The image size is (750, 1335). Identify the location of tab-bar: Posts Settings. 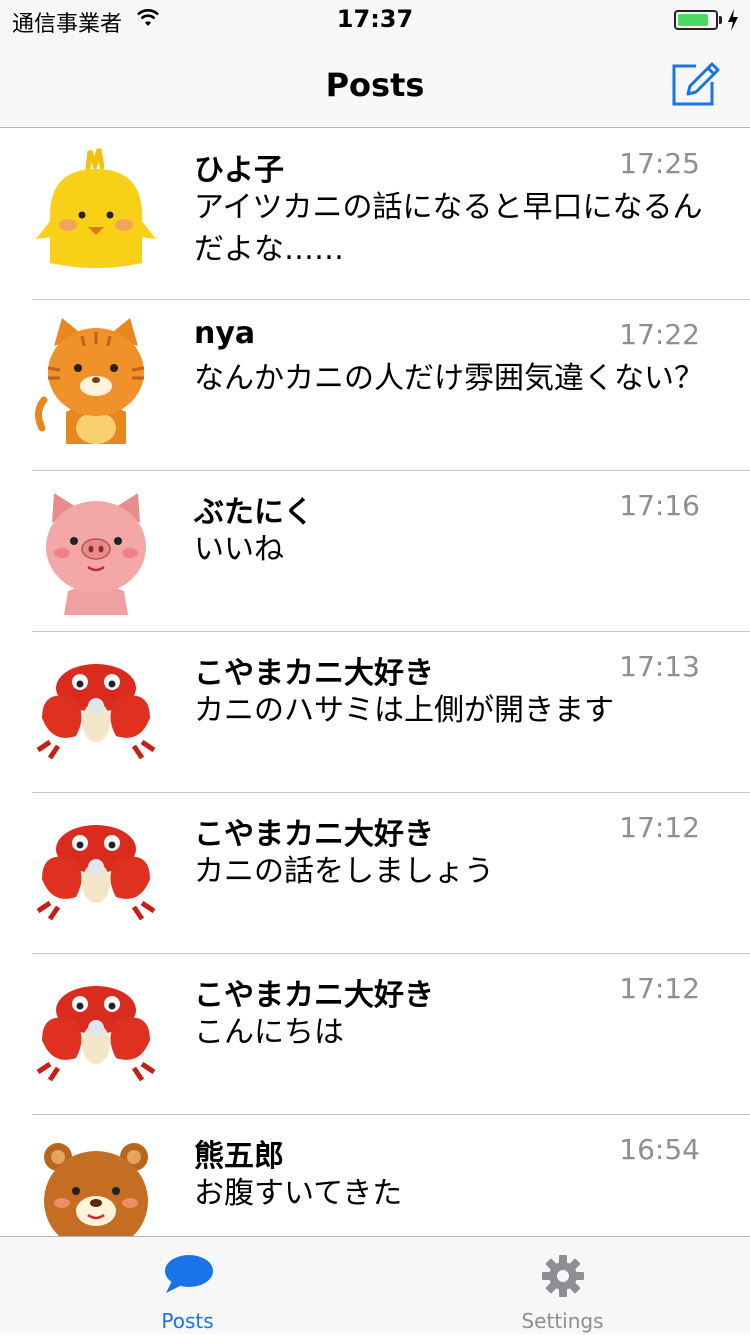
(375, 1285).